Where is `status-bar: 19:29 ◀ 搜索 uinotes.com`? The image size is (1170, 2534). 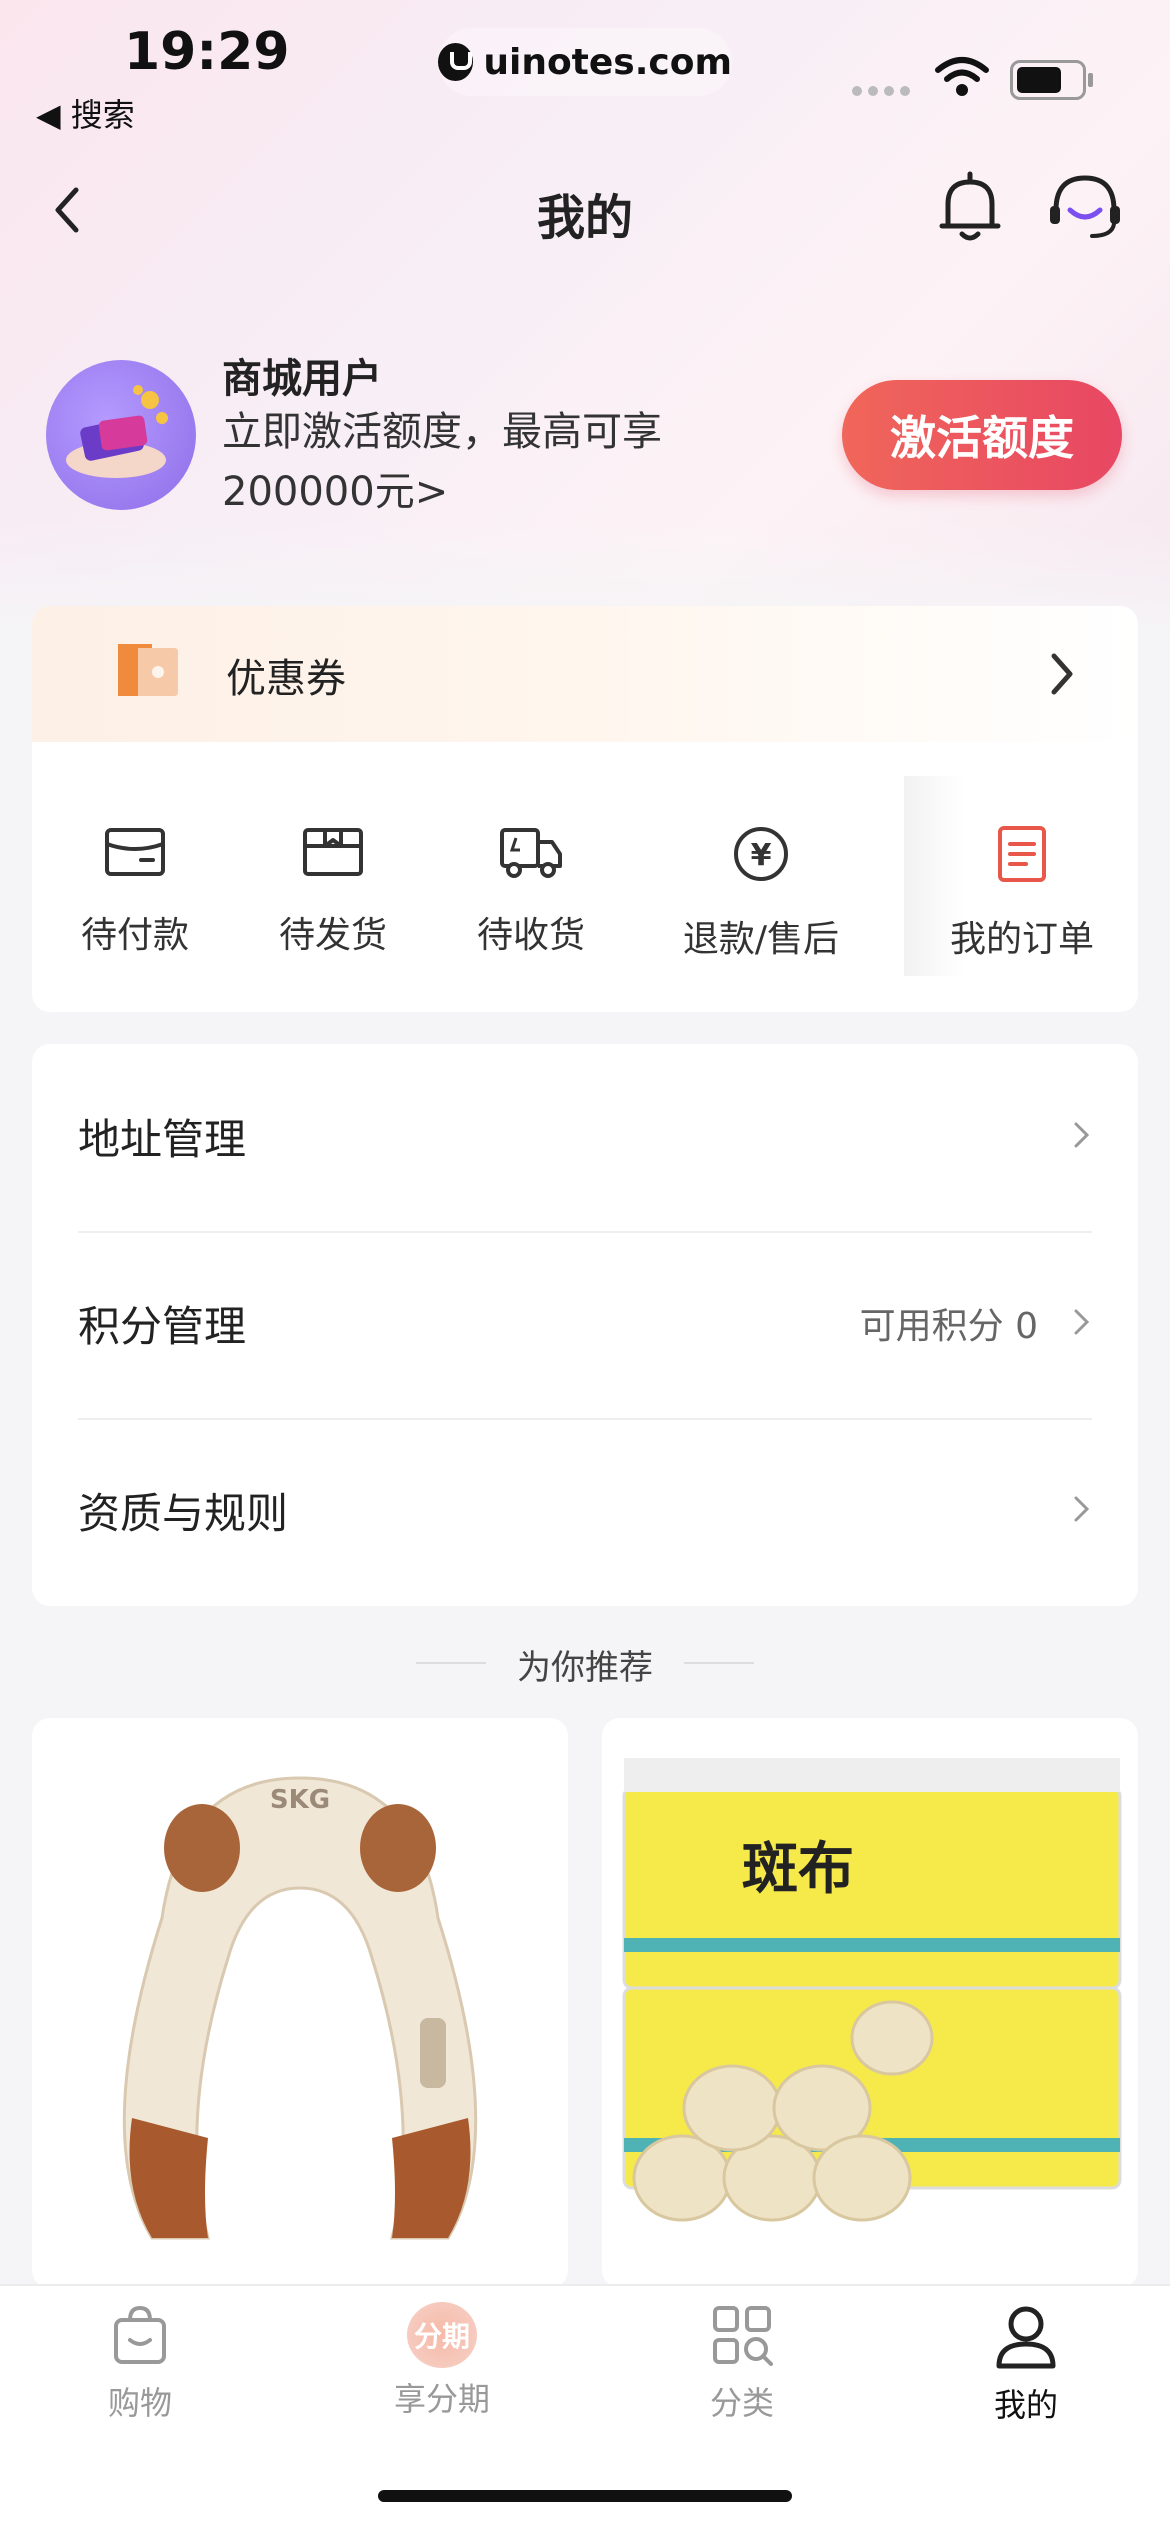
status-bar: 19:29 ◀ 搜索 uinotes.com is located at coordinates (585, 75).